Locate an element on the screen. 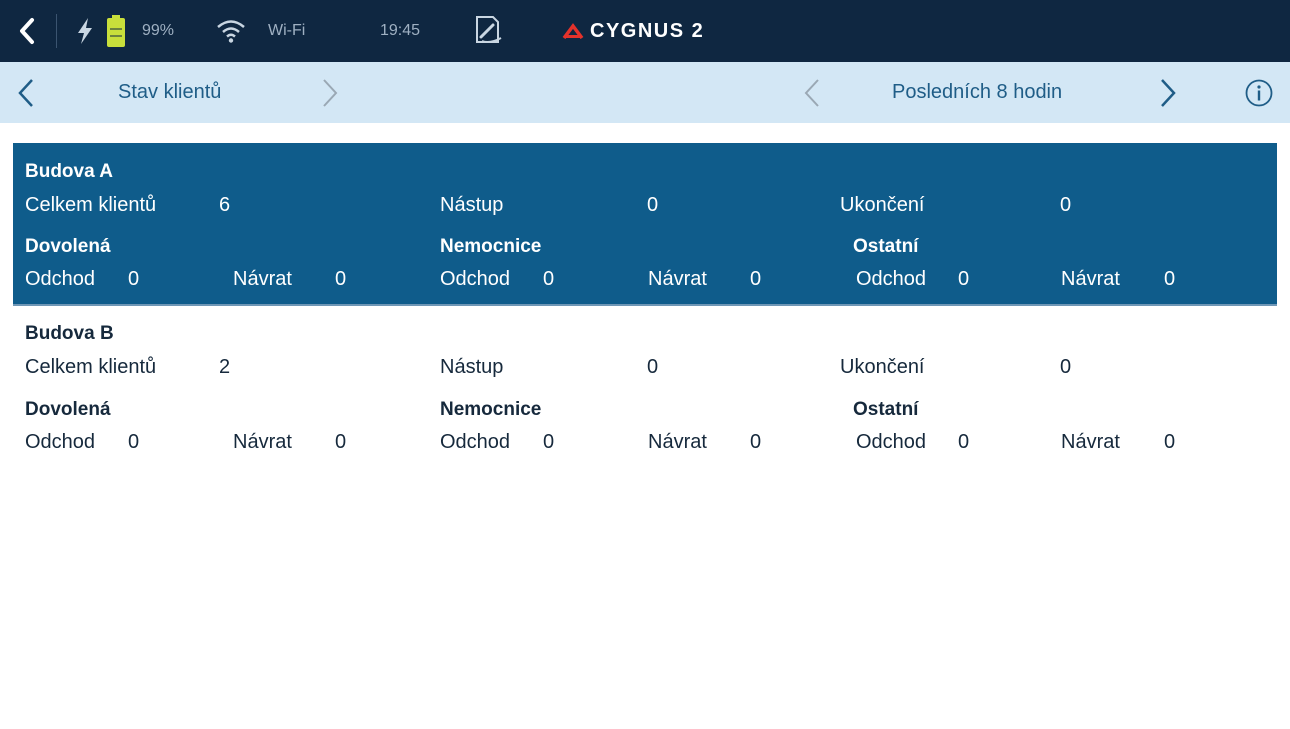 This screenshot has height=729, width=1290. next-period-button is located at coordinates (1168, 92).